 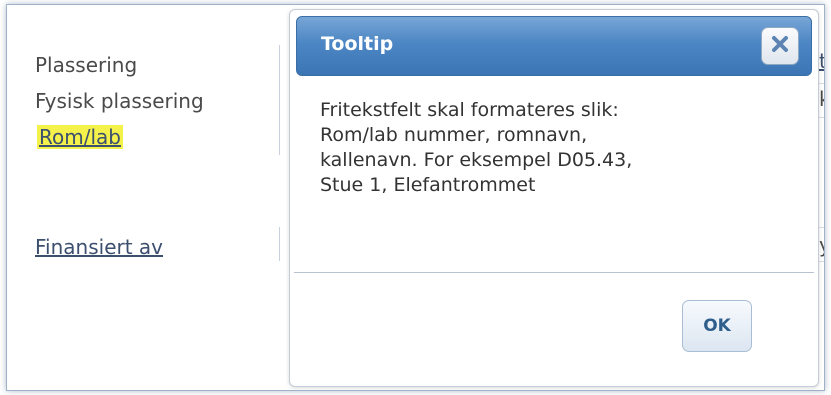 I want to click on close-icon, so click(x=780, y=46).